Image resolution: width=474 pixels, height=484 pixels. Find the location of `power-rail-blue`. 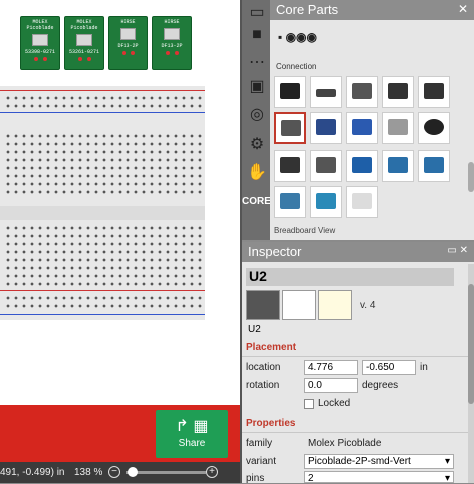

power-rail-blue is located at coordinates (102, 112).